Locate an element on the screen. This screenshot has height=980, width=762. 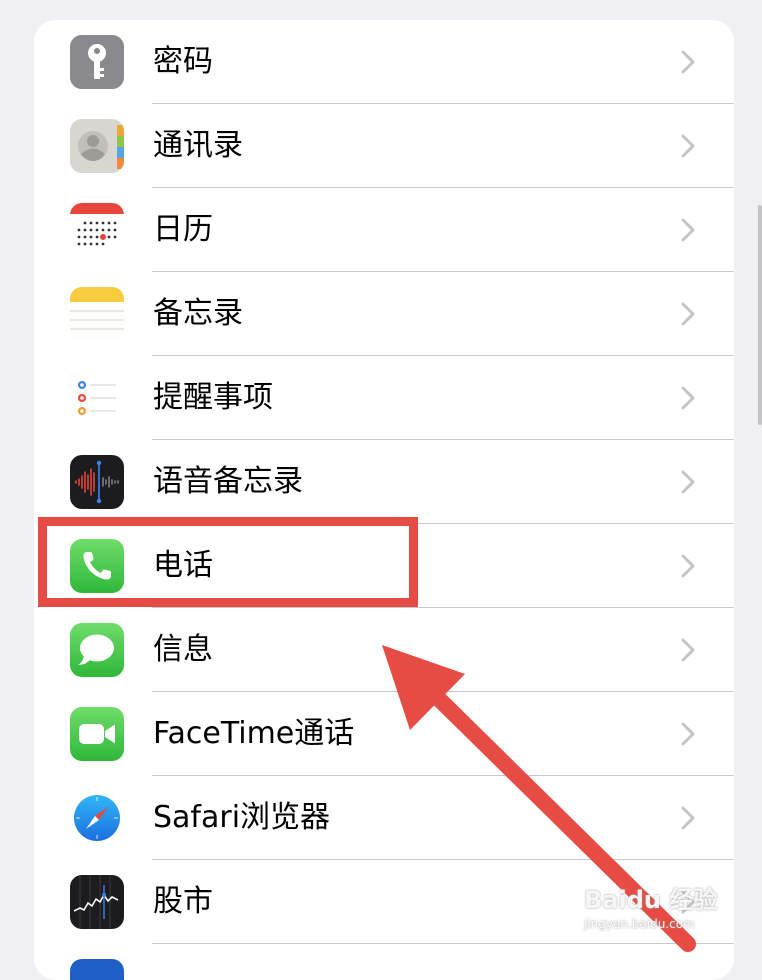
row-label: 备忘录 is located at coordinates (198, 313).